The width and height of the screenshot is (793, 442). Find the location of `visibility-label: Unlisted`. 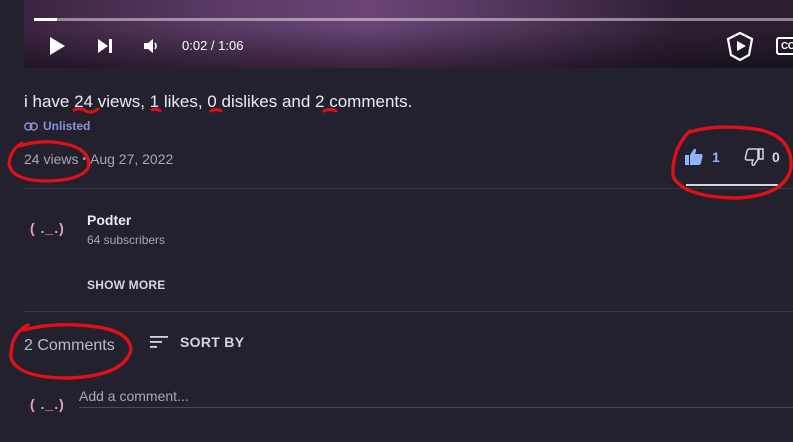

visibility-label: Unlisted is located at coordinates (67, 126).